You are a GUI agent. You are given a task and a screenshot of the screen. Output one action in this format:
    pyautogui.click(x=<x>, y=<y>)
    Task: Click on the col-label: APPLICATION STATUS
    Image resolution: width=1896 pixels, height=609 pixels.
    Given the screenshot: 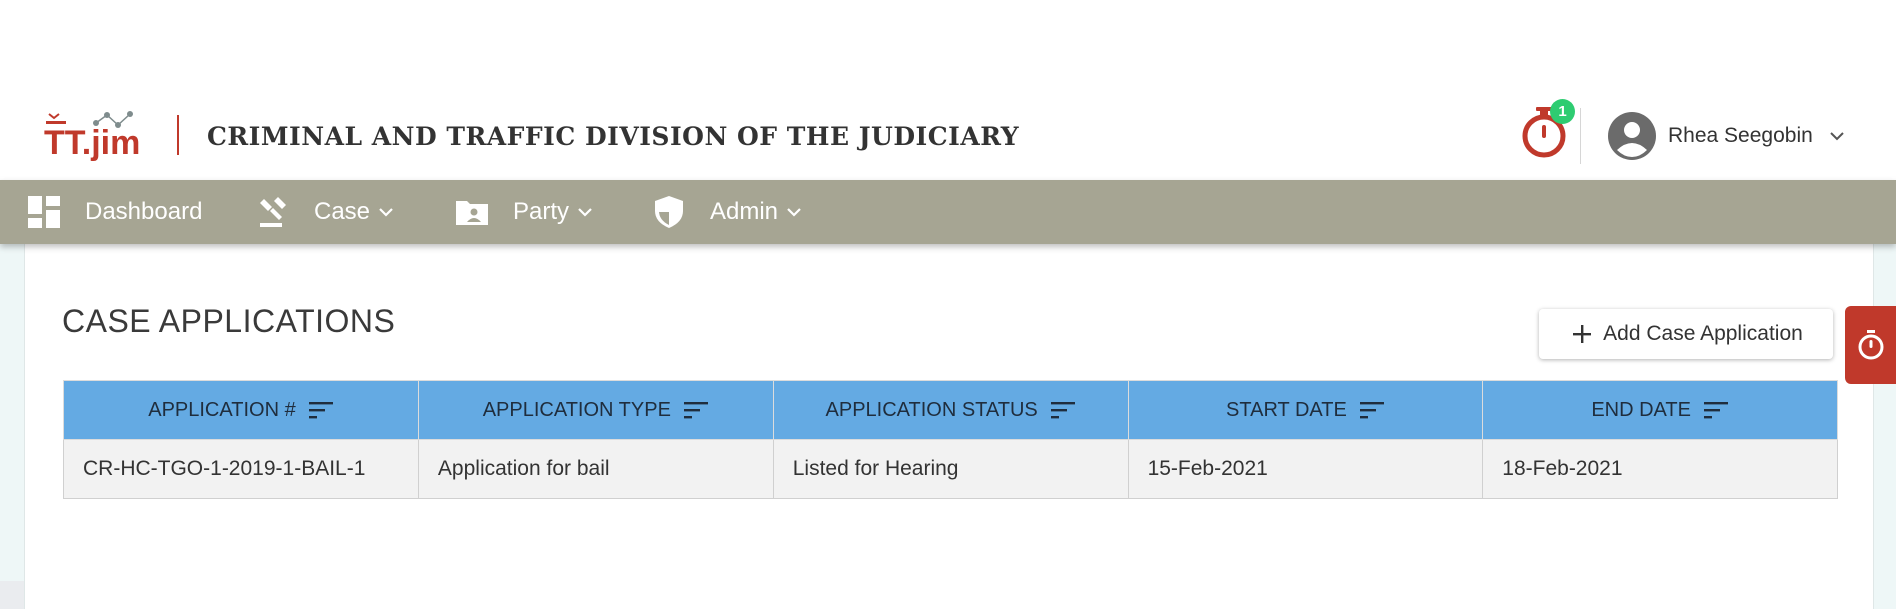 What is the action you would take?
    pyautogui.click(x=931, y=409)
    